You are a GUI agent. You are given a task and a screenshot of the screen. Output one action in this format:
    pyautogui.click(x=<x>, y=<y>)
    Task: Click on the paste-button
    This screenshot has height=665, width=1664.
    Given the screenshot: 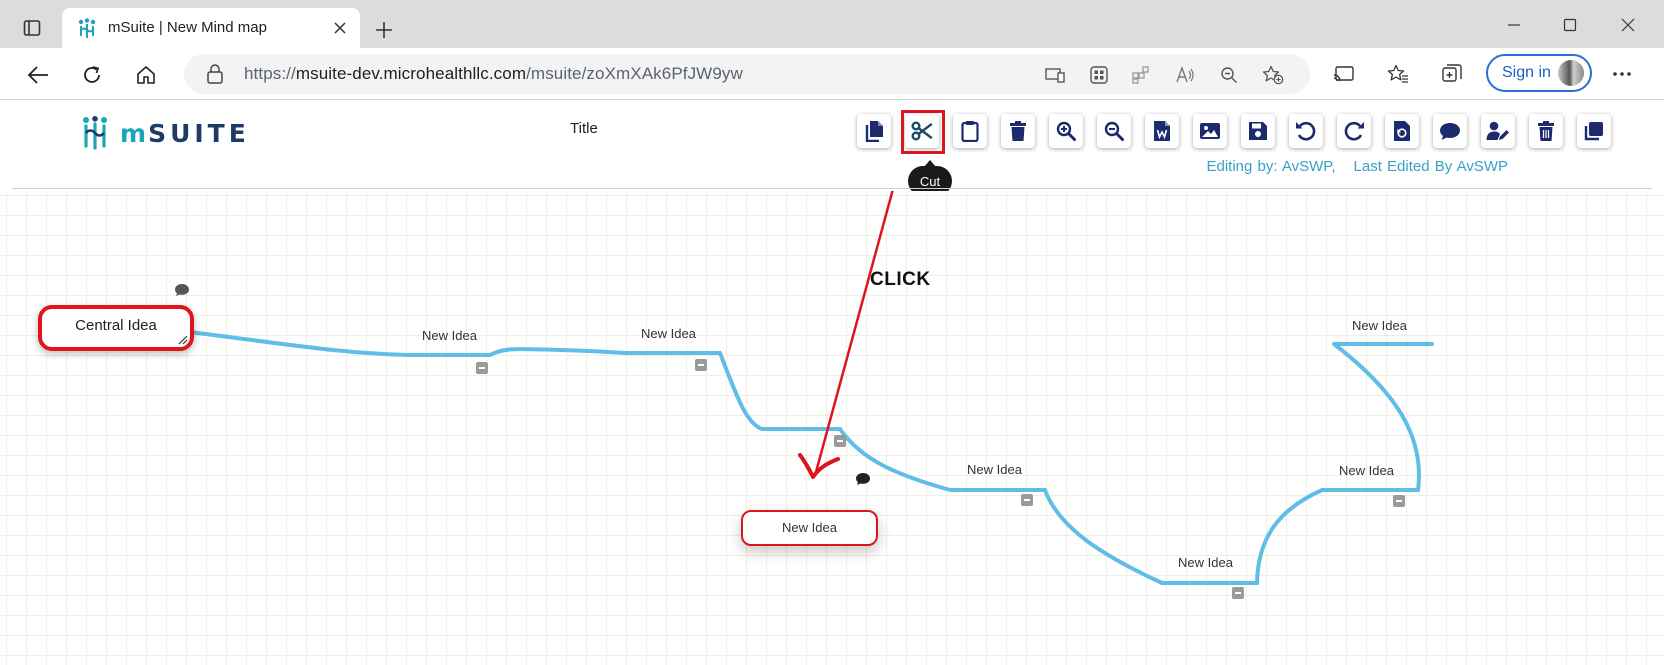 What is the action you would take?
    pyautogui.click(x=970, y=131)
    